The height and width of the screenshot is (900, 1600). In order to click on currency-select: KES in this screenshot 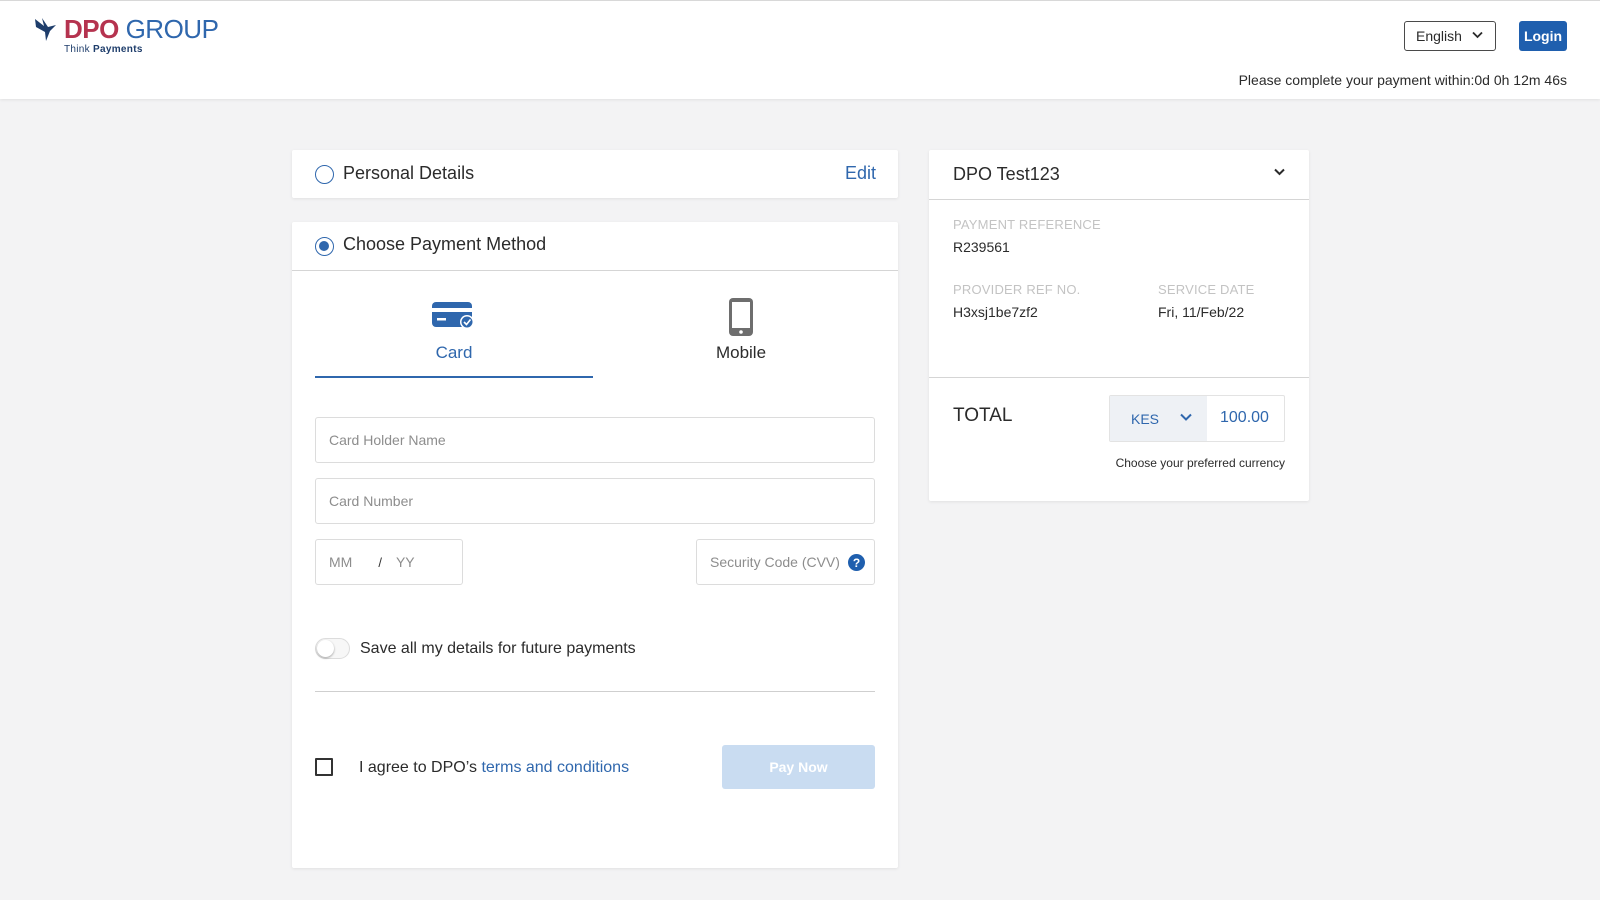, I will do `click(1158, 418)`.